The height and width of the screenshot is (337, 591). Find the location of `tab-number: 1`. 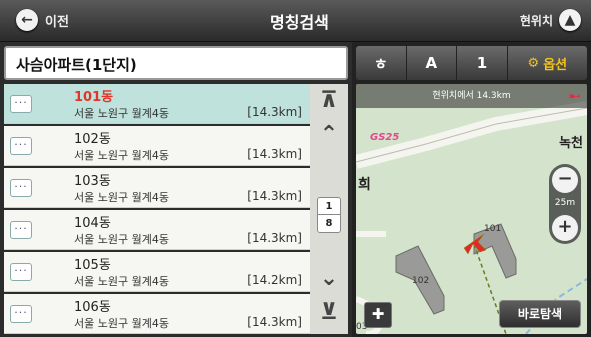

tab-number: 1 is located at coordinates (482, 63).